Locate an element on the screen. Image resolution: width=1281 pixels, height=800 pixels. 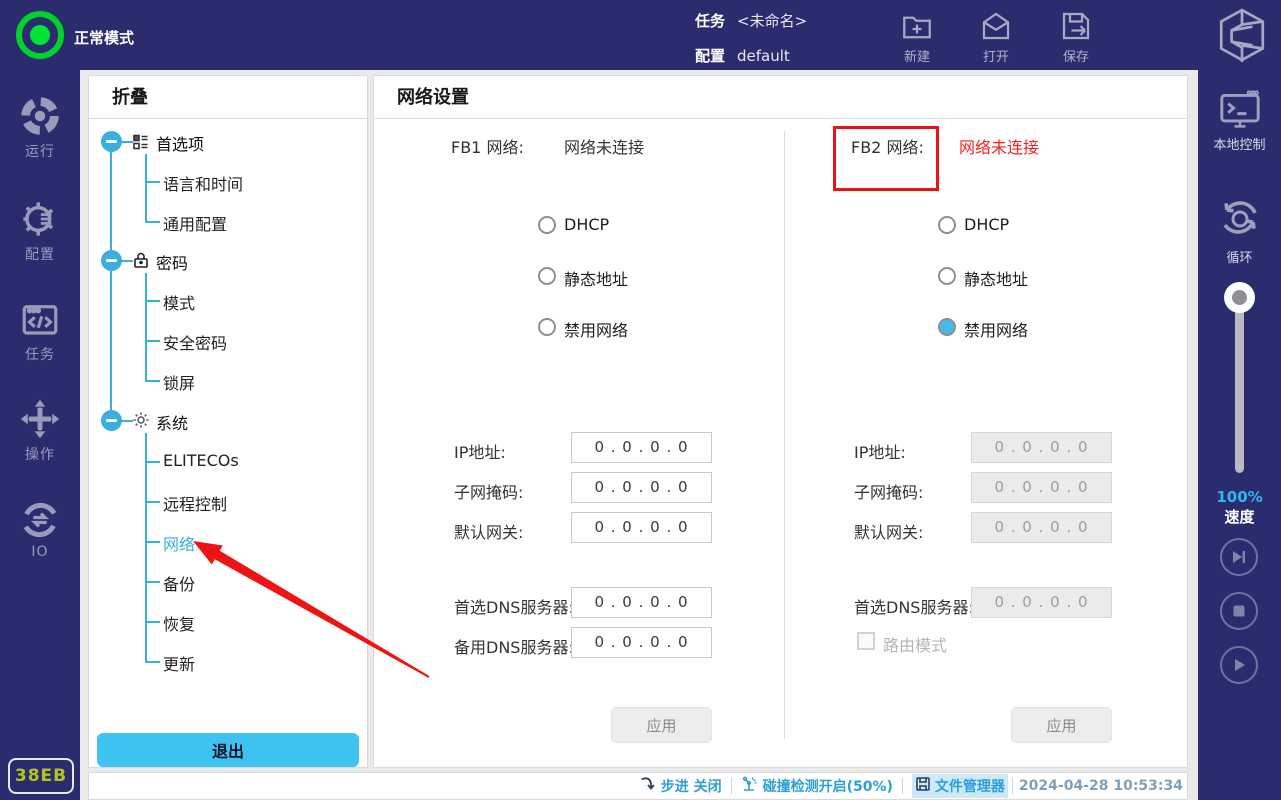
tree-item-remote-control: 远程控制 is located at coordinates (195, 503).